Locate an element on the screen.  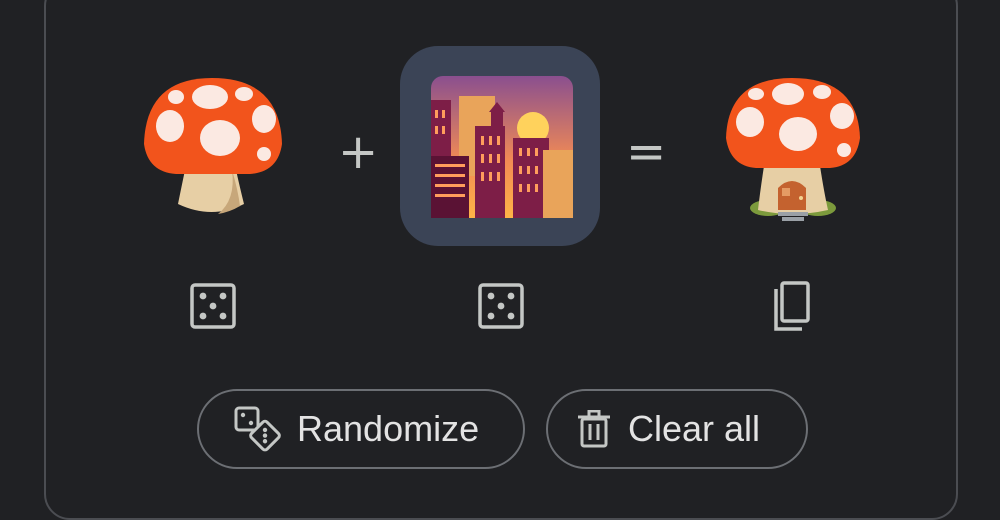
left-emoji-slot is located at coordinates (213, 147).